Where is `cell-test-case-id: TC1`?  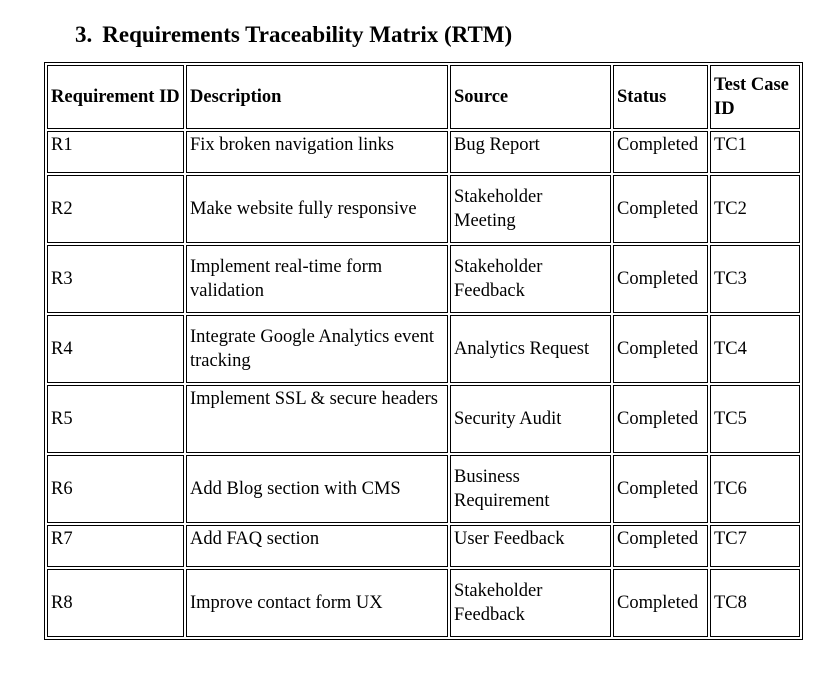
cell-test-case-id: TC1 is located at coordinates (755, 152).